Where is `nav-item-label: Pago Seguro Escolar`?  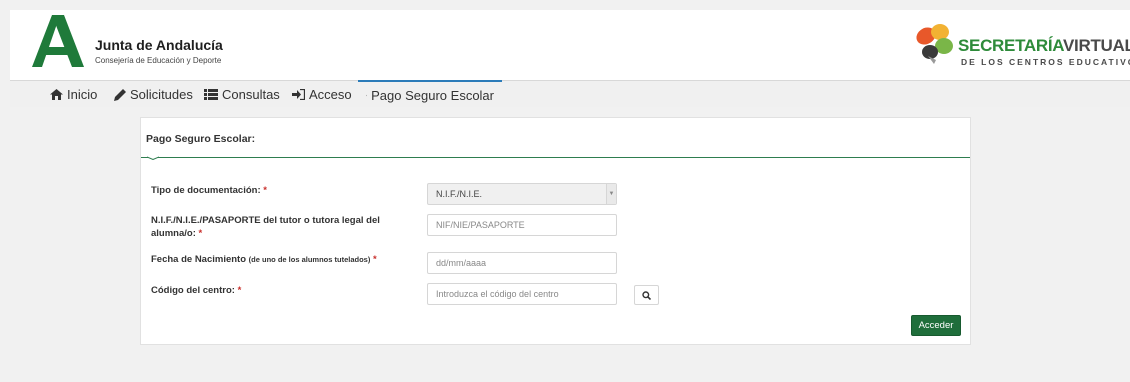 nav-item-label: Pago Seguro Escolar is located at coordinates (432, 95).